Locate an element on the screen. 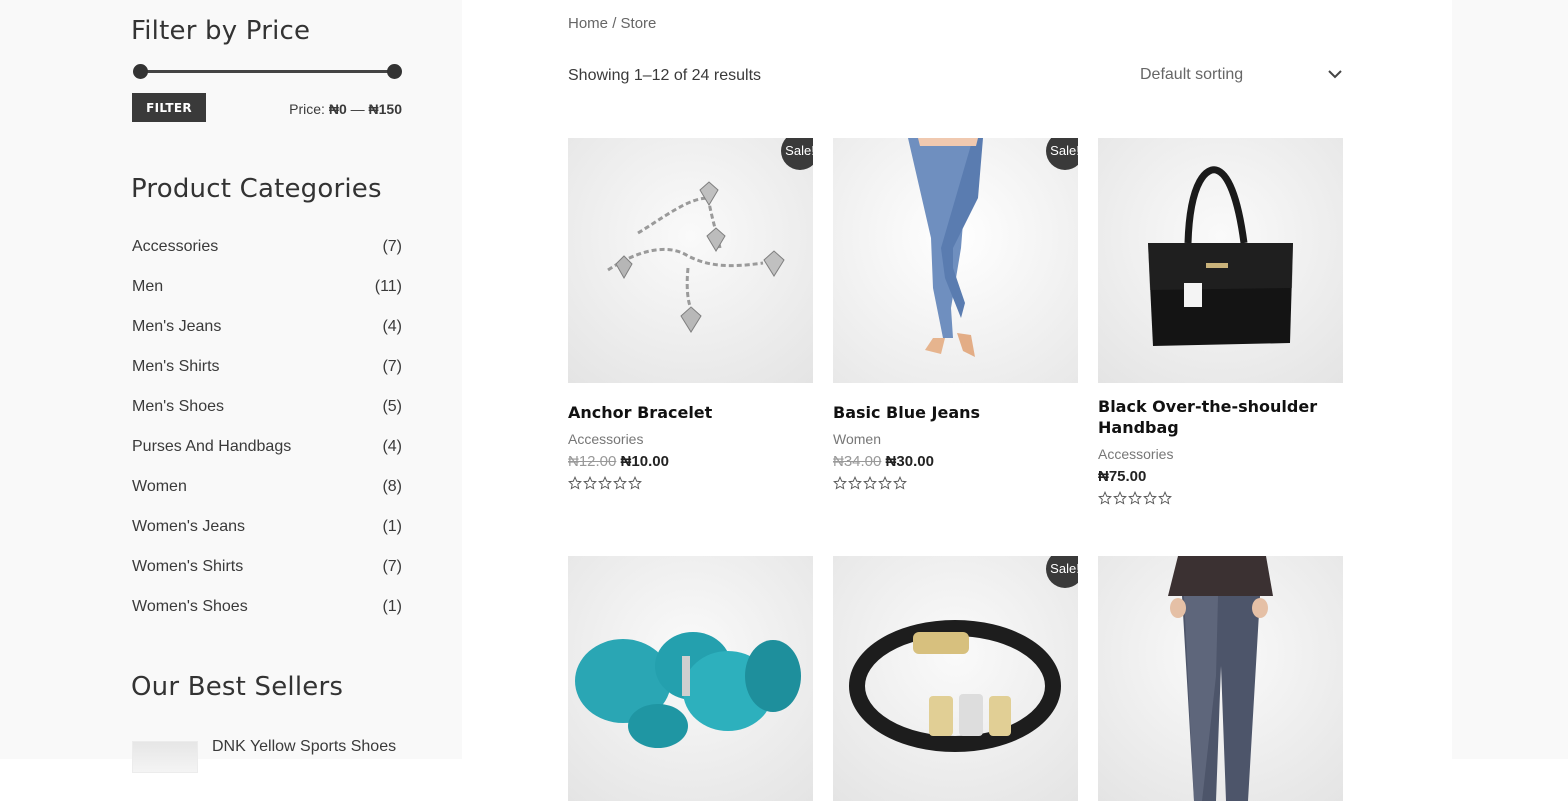 The image size is (1568, 801). category-item: Women (8) is located at coordinates (267, 496).